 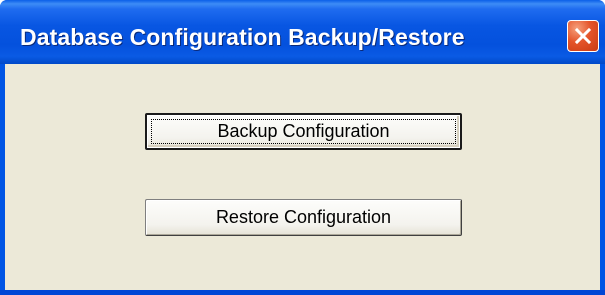 I want to click on window-bottom-border, so click(x=302, y=292).